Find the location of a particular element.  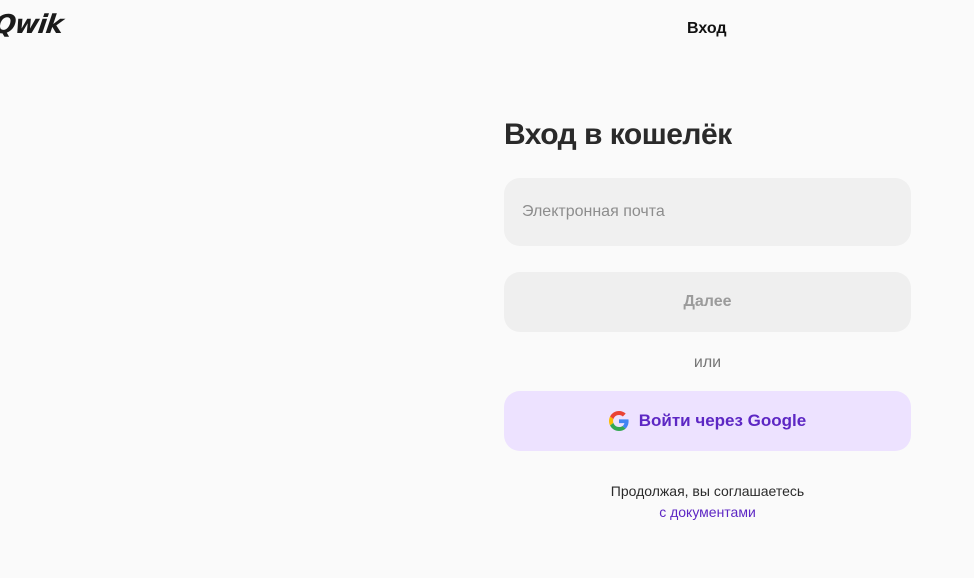

google-login-button: Войти через Google is located at coordinates (707, 421).